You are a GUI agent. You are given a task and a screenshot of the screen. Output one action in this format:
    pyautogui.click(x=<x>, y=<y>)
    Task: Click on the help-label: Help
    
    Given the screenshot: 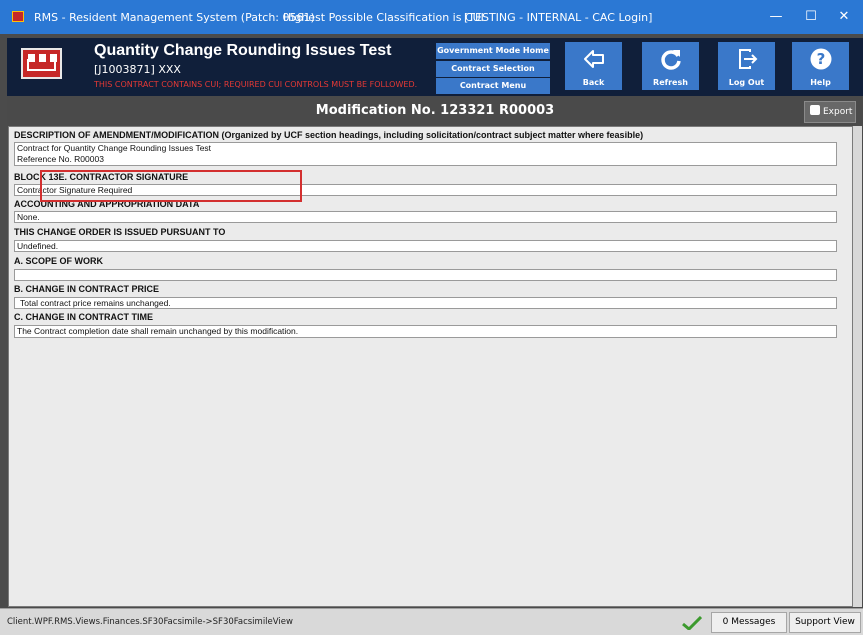 What is the action you would take?
    pyautogui.click(x=820, y=82)
    